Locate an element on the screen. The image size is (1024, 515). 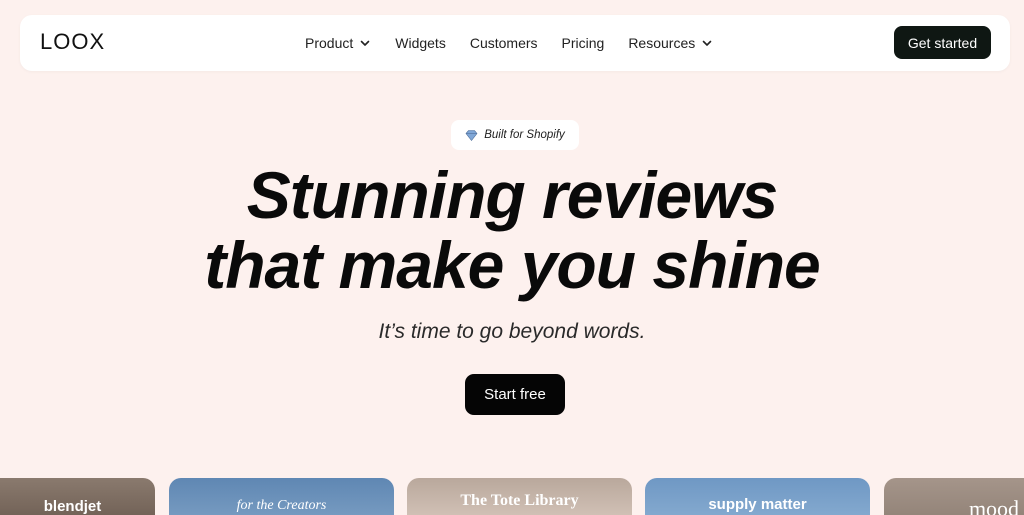
customer-card: supply matter is located at coordinates (757, 496).